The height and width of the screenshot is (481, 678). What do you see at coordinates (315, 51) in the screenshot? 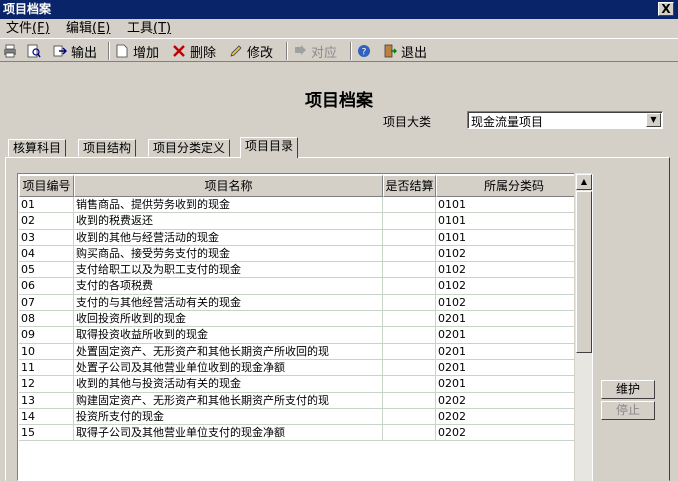
I see `match-button: 对应` at bounding box center [315, 51].